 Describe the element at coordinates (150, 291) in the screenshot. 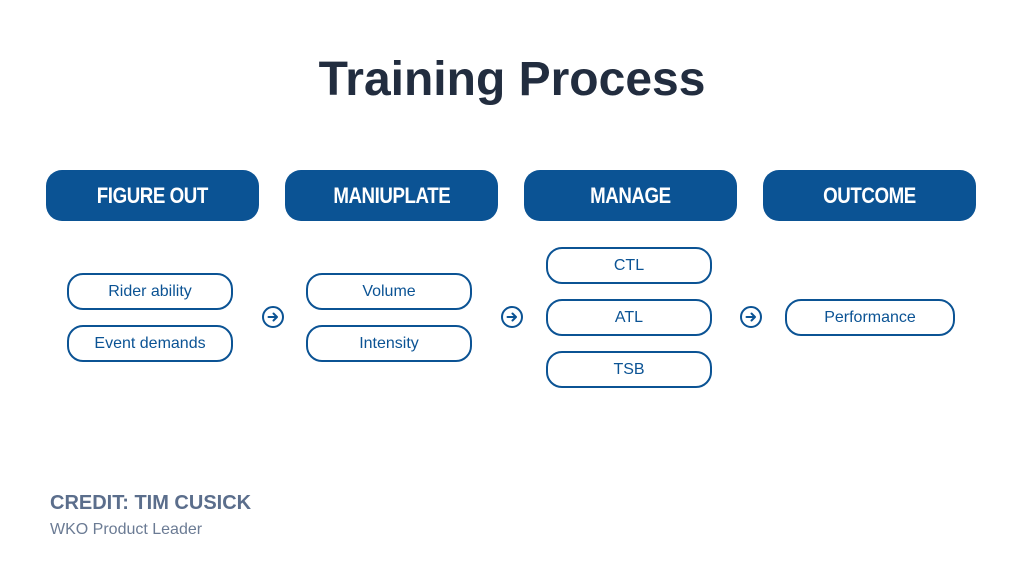

I see `node-rider-ability: Rider ability` at that location.